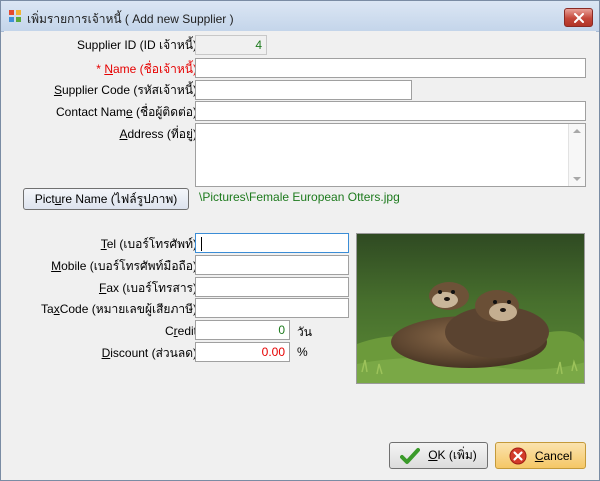  What do you see at coordinates (558, 455) in the screenshot?
I see `cancel-label-rest: ancel` at bounding box center [558, 455].